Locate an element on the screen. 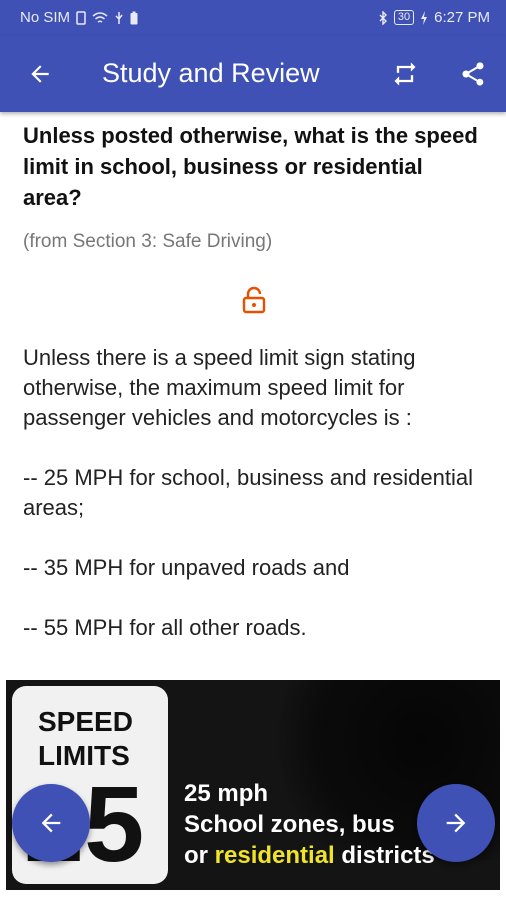 The image size is (506, 900). share-icon is located at coordinates (473, 74).